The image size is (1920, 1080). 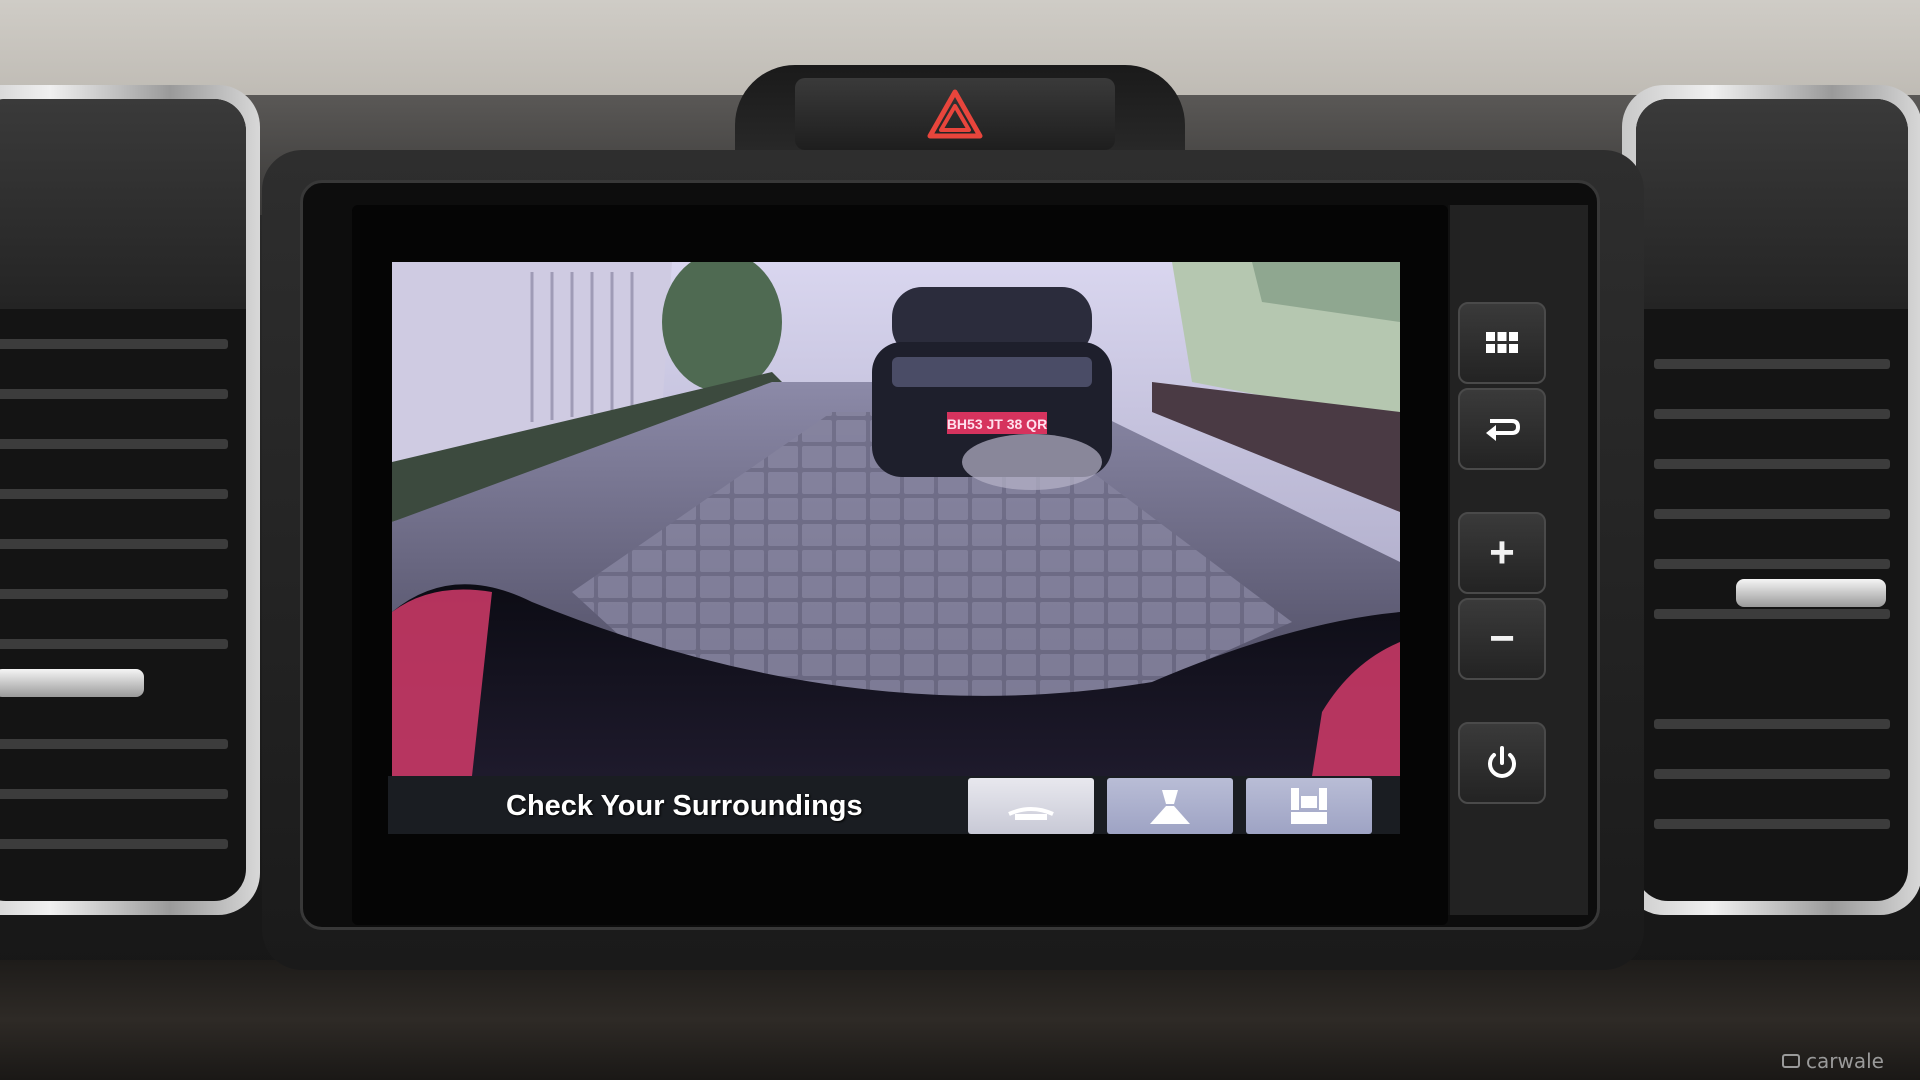 I want to click on volume-down-button: −, so click(x=1502, y=639).